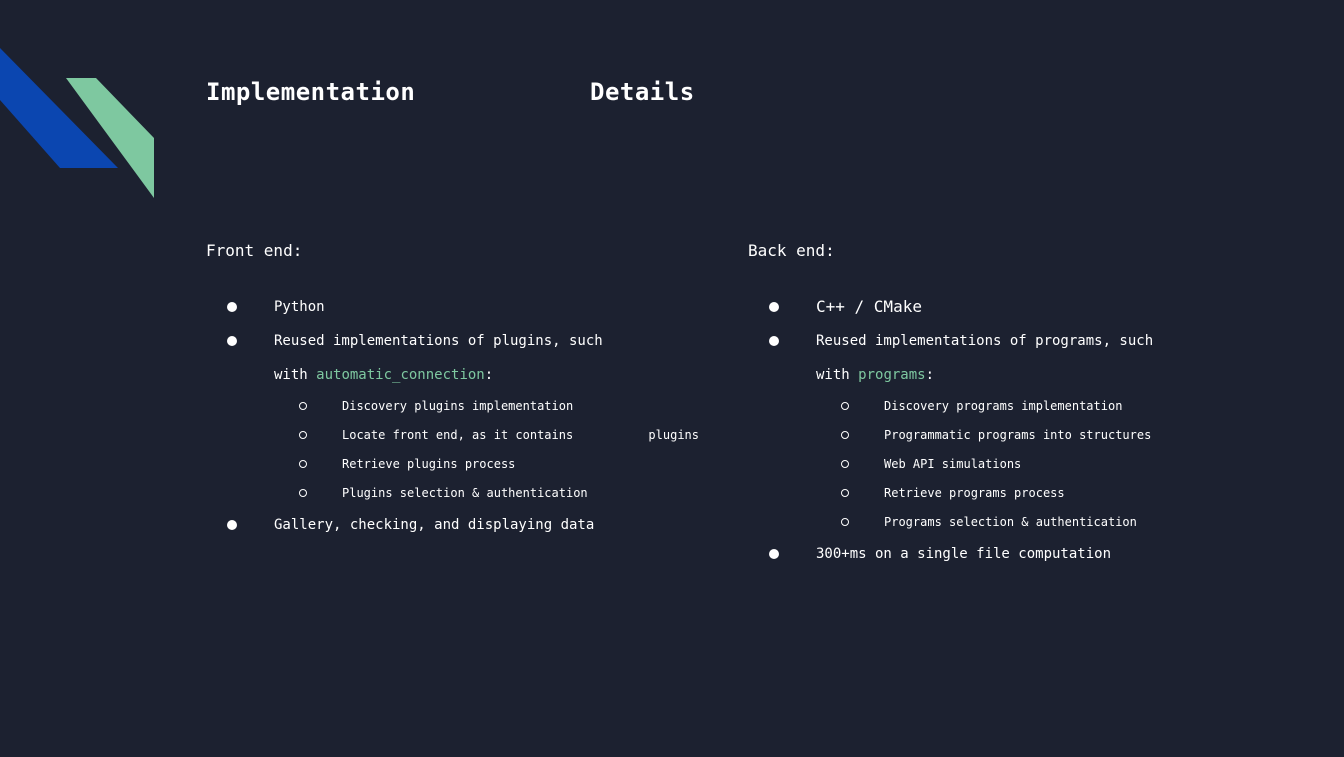 Image resolution: width=1344 pixels, height=757 pixels. I want to click on list-item: 300+ms on a single file computation, so click(998, 554).